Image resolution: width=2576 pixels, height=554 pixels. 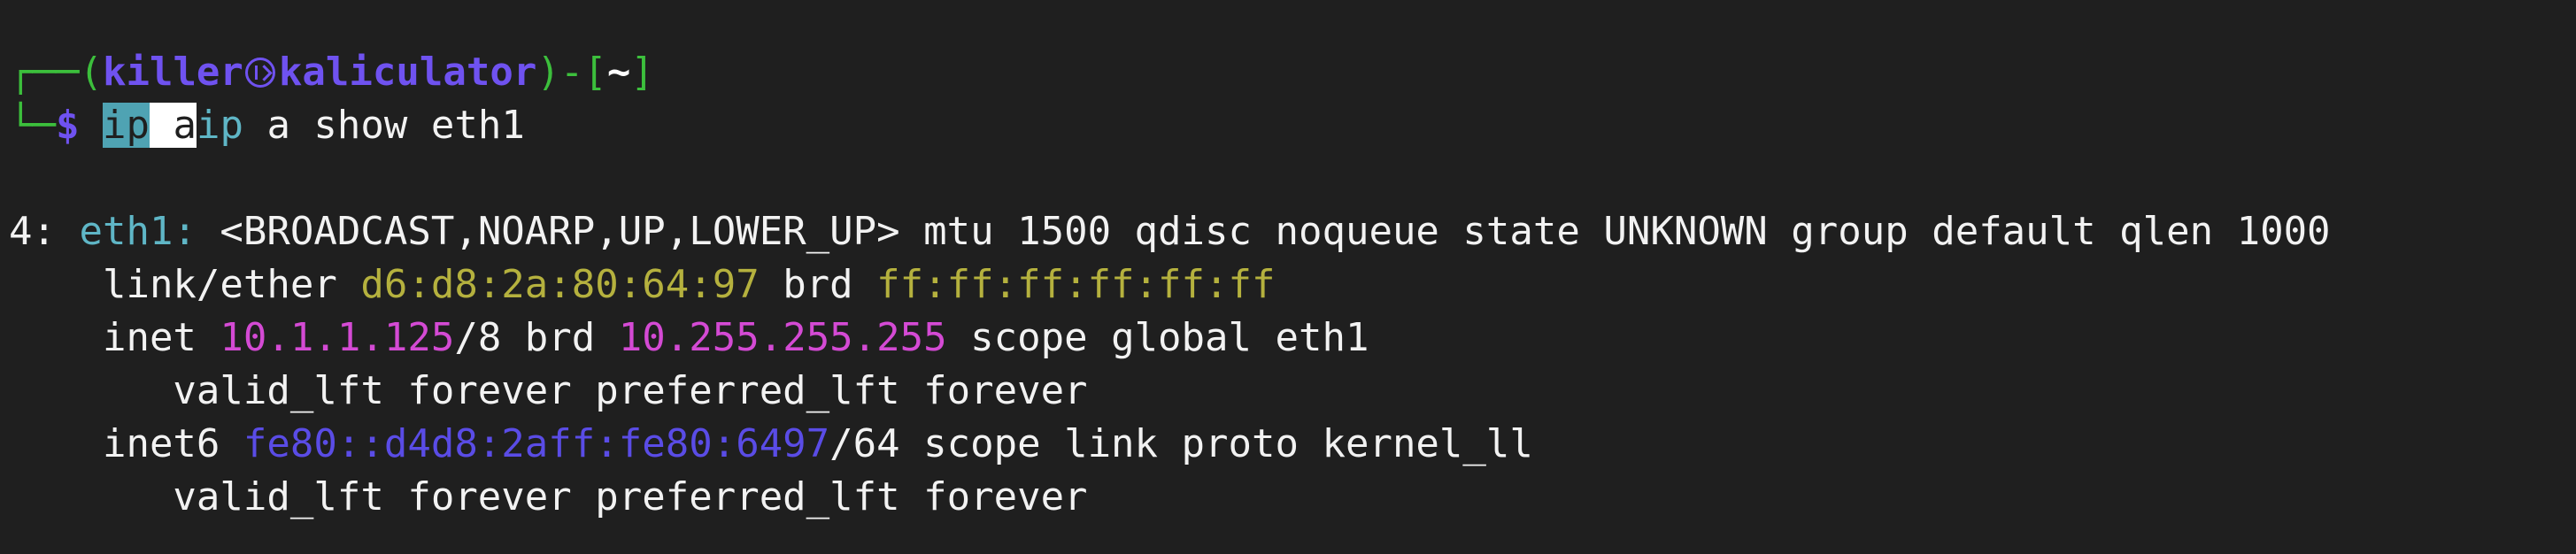 I want to click on command-name: ip, so click(x=219, y=125).